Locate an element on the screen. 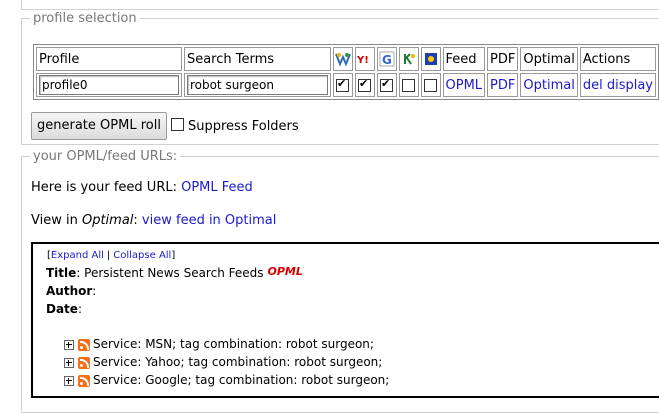 The width and height of the screenshot is (659, 413). google-icon: G is located at coordinates (386, 59).